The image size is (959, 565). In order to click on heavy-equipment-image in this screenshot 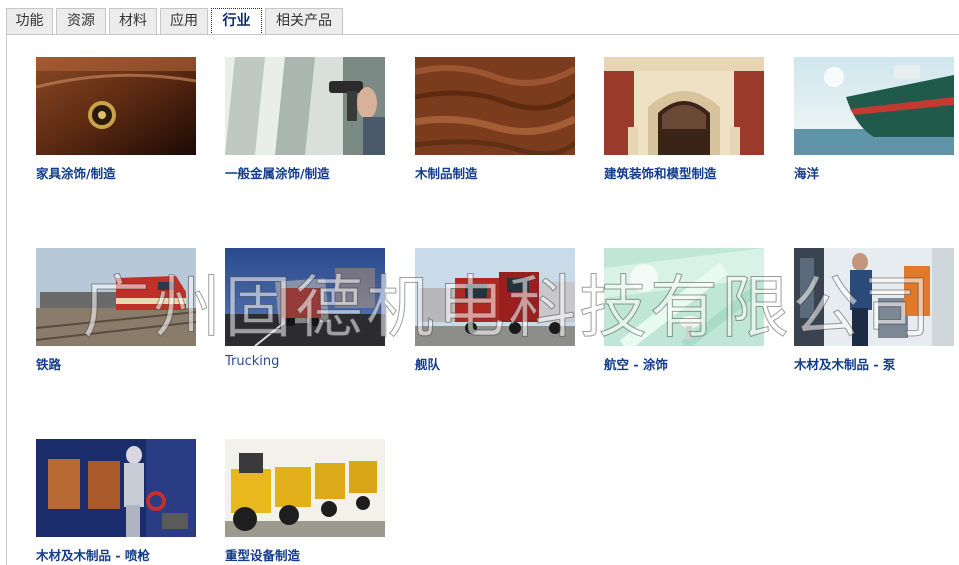, I will do `click(305, 488)`.